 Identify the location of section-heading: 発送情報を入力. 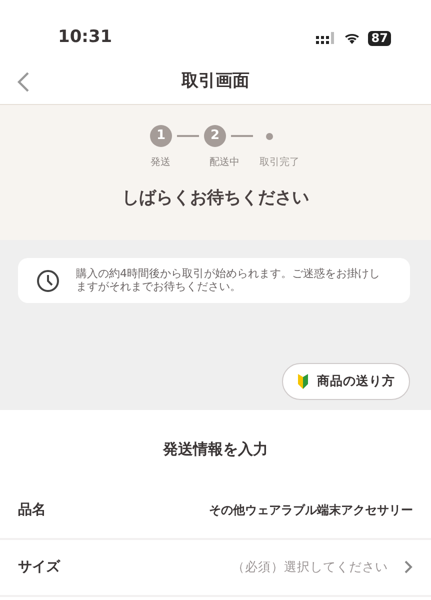
(215, 449).